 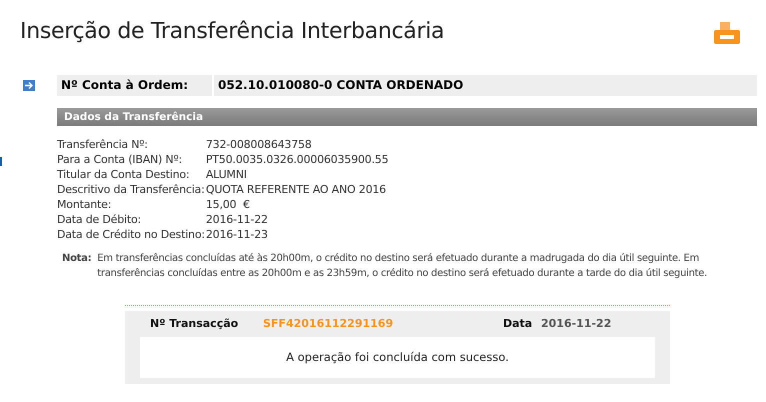 What do you see at coordinates (1, 161) in the screenshot?
I see `side-marker` at bounding box center [1, 161].